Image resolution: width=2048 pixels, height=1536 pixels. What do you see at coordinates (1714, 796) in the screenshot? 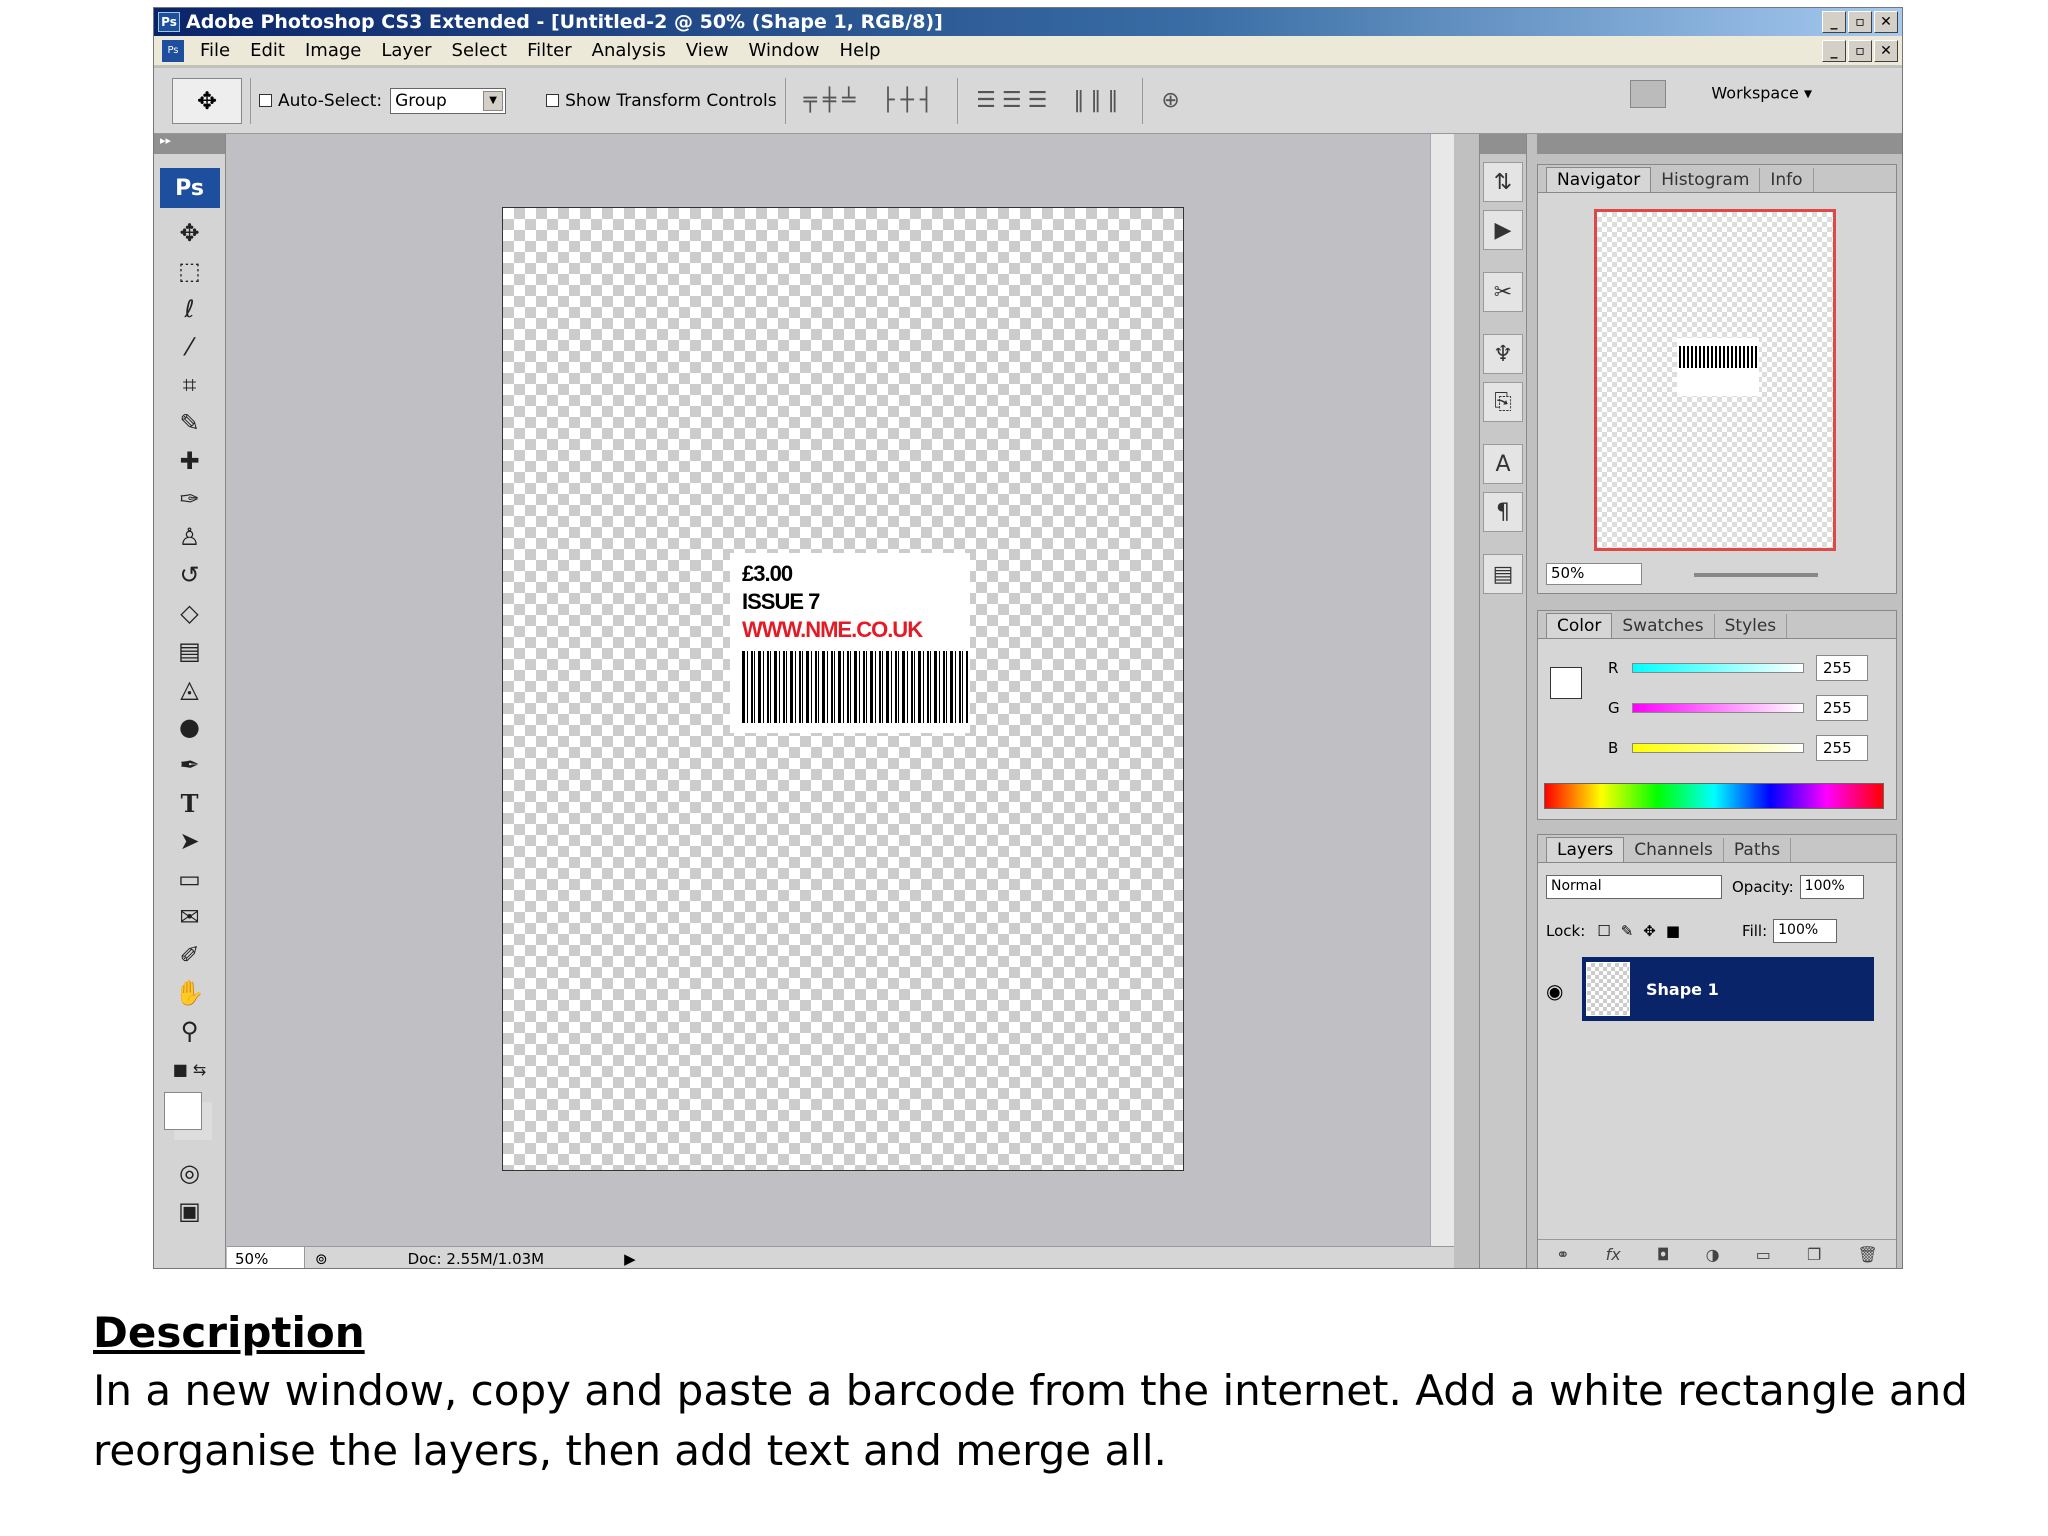
I see `color-spectrum-ramp` at bounding box center [1714, 796].